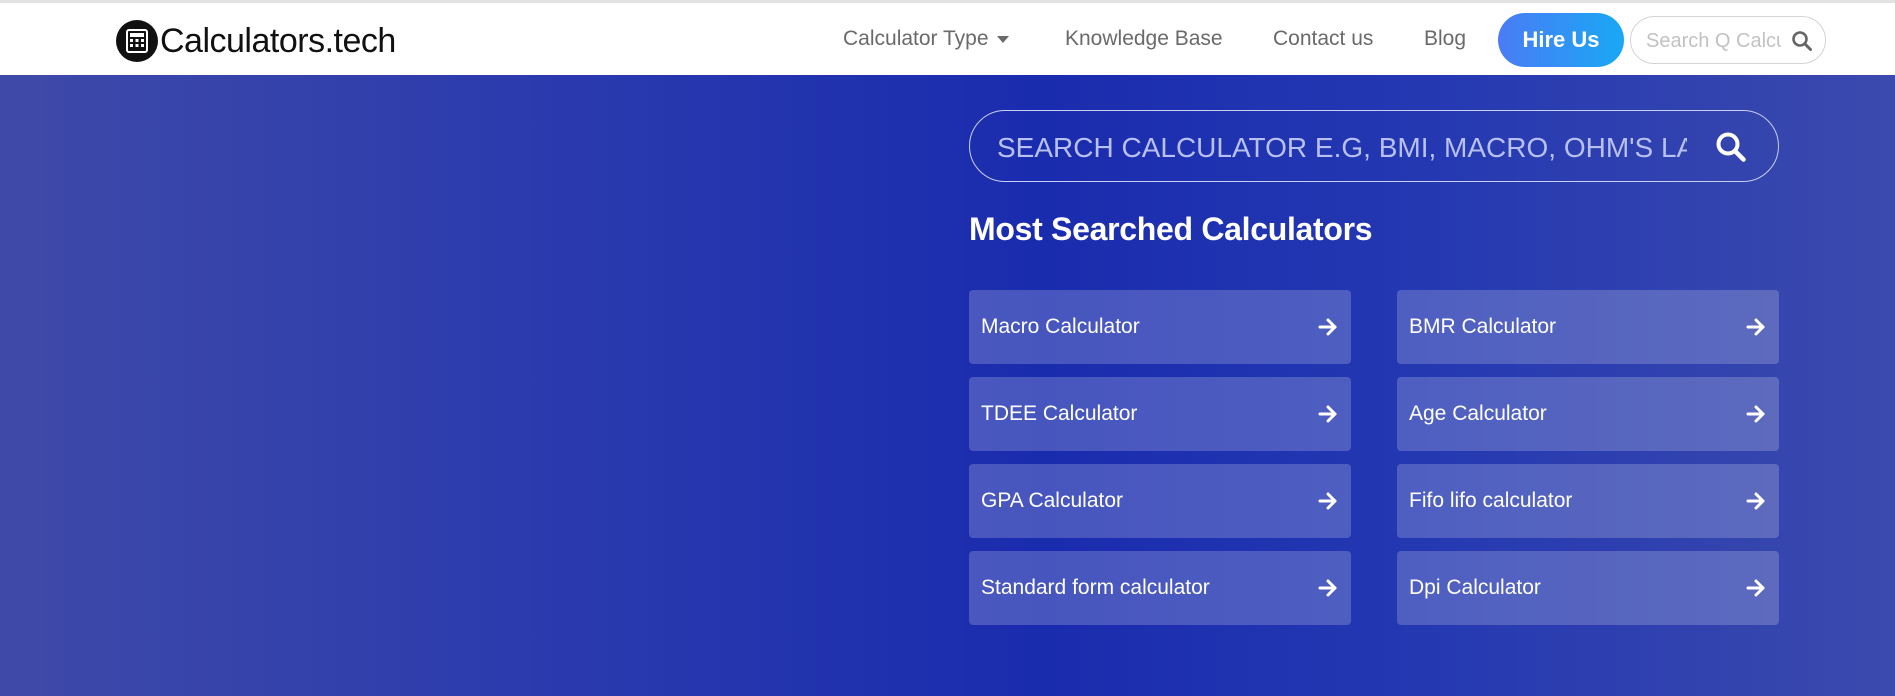  Describe the element at coordinates (1160, 327) in the screenshot. I see `calc-card-macro: Macro Calculator` at that location.